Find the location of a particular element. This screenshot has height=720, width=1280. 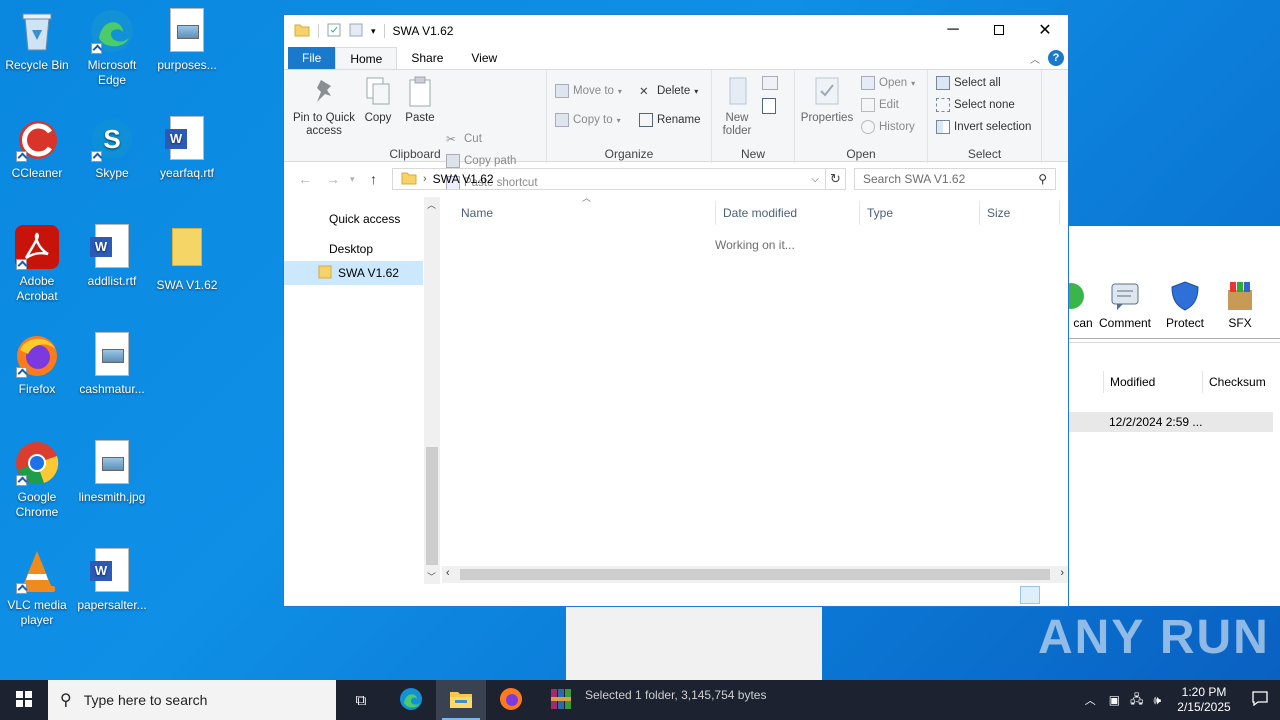

rename-button: Rename is located at coordinates (669, 120).